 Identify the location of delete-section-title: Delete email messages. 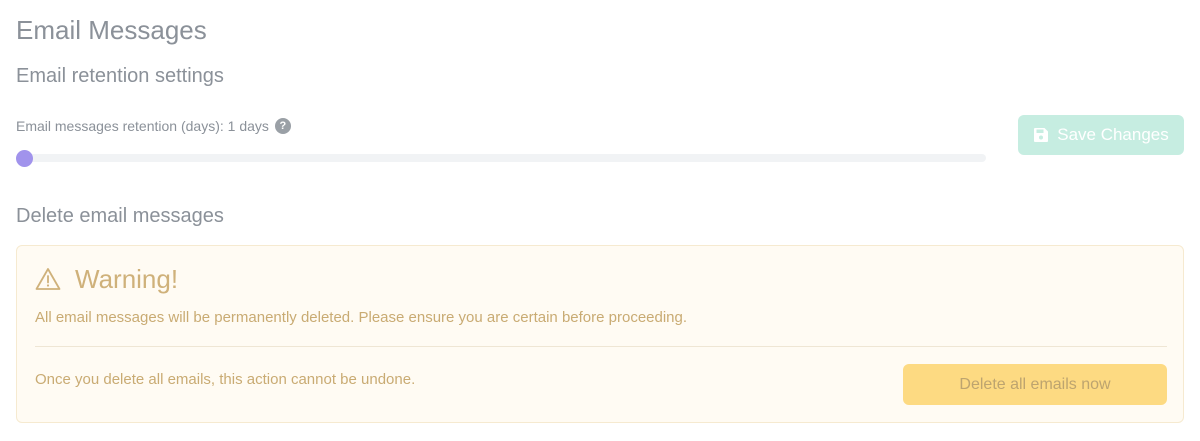
(120, 216).